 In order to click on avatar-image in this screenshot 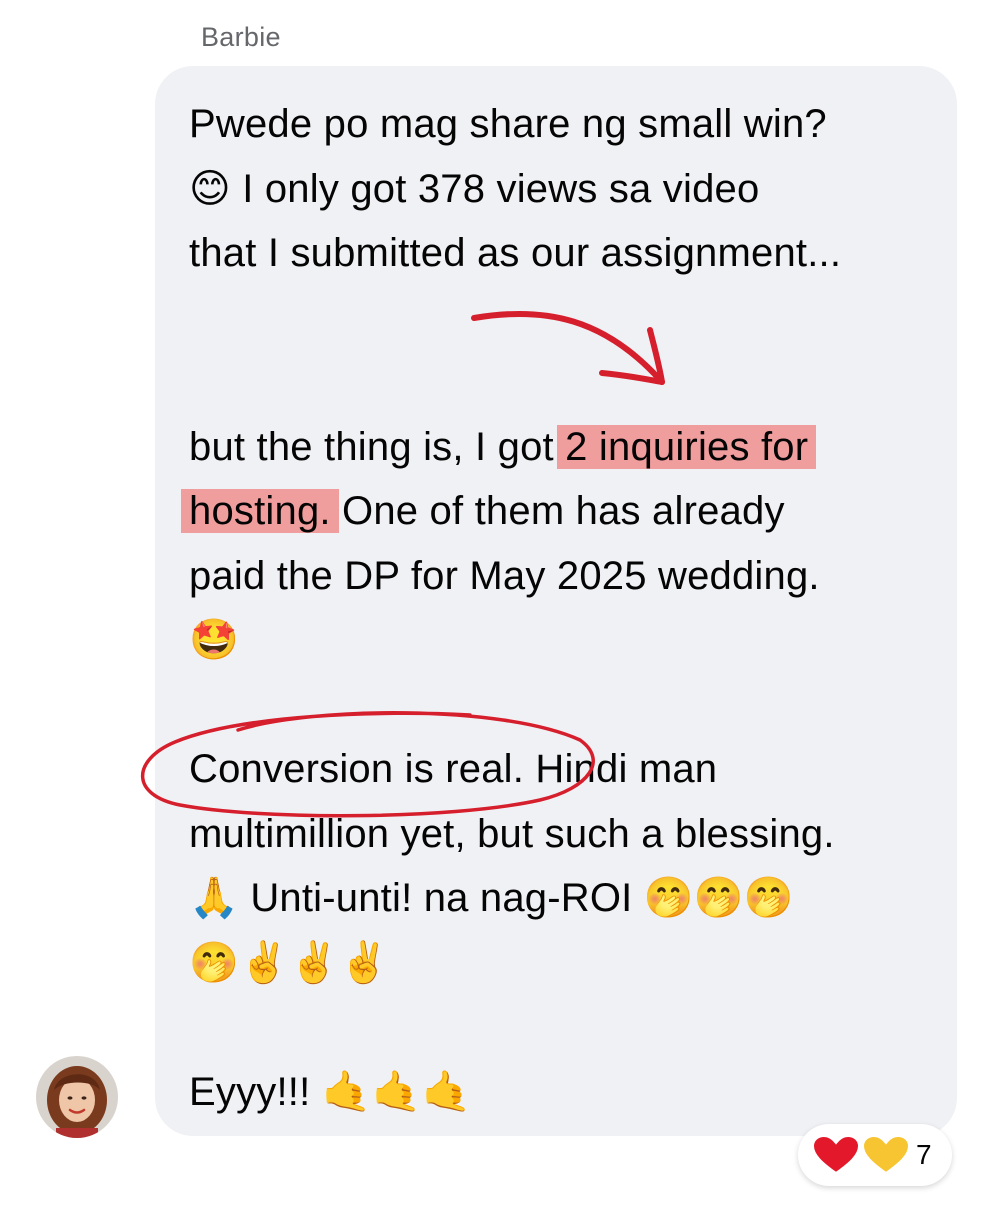, I will do `click(77, 1097)`.